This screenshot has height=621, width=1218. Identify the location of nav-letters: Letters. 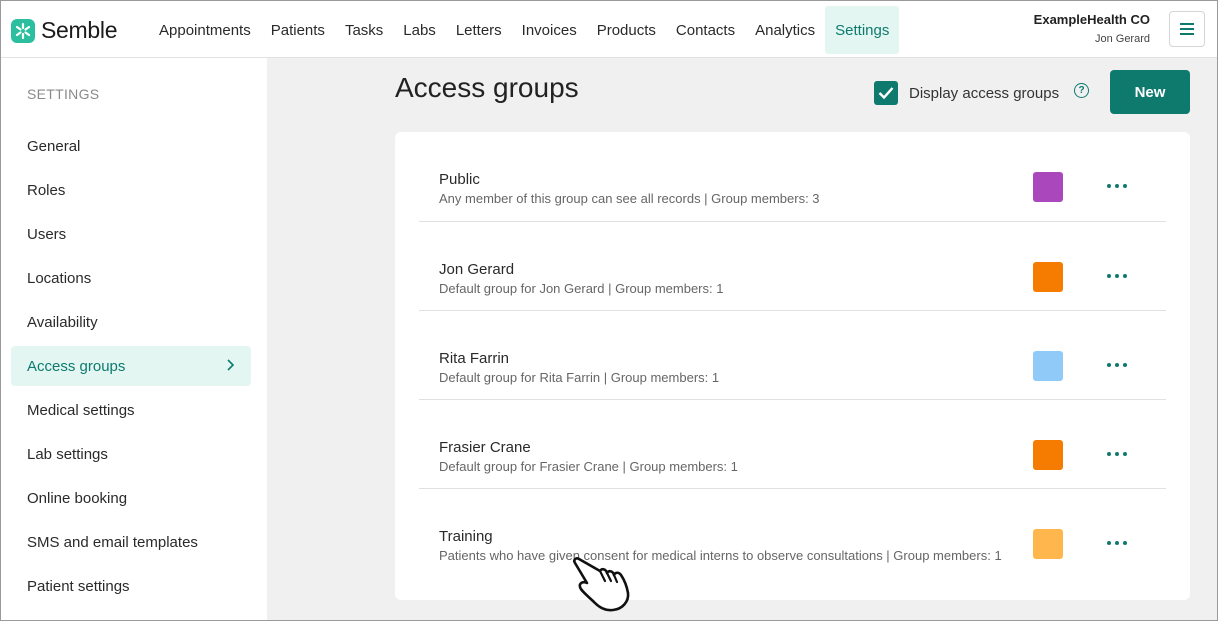
(479, 30).